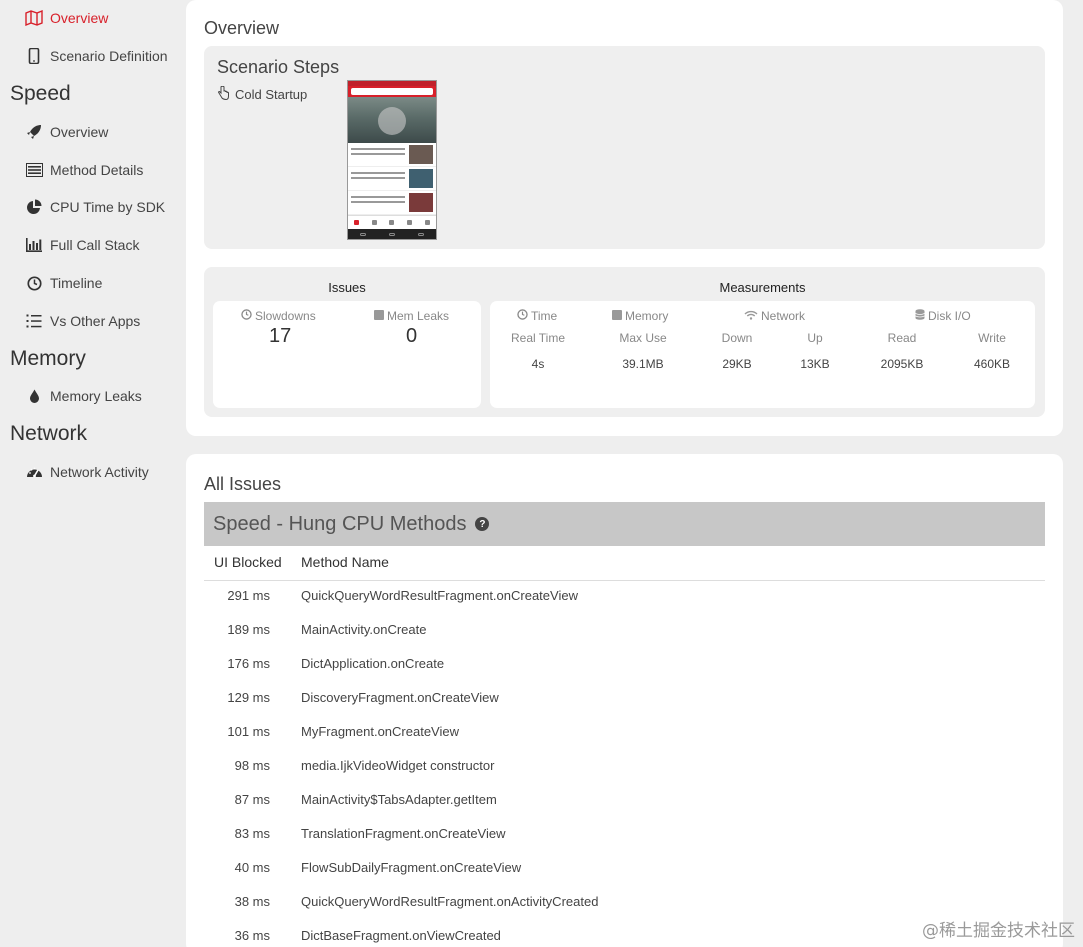 This screenshot has width=1083, height=947. Describe the element at coordinates (624, 631) in the screenshot. I see `table-row: 189 ms MainActivity.onCreate` at that location.